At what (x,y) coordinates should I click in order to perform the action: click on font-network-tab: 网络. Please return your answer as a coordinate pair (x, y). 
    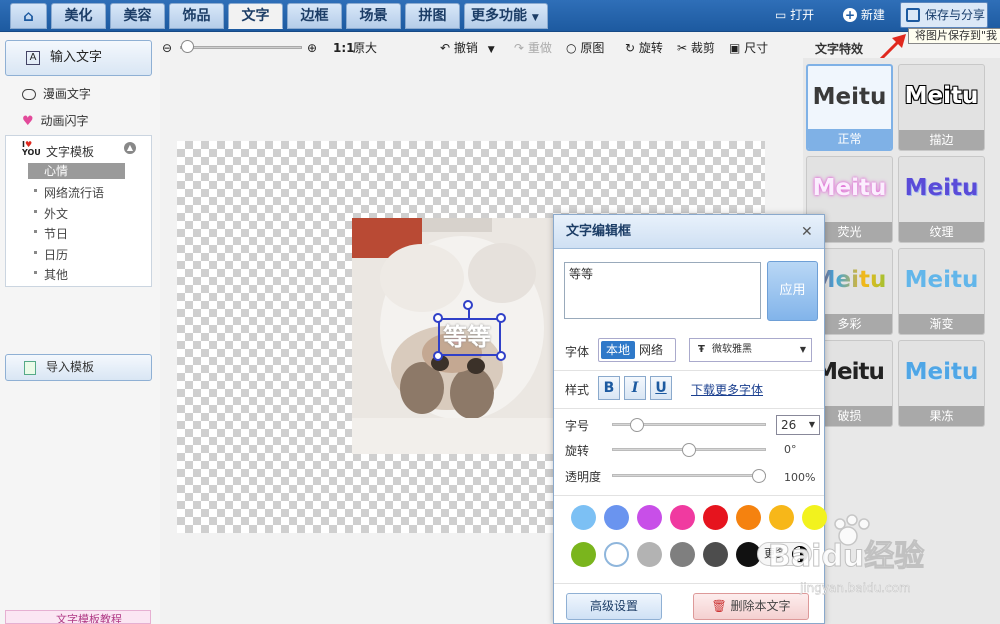
    Looking at the image, I should click on (651, 350).